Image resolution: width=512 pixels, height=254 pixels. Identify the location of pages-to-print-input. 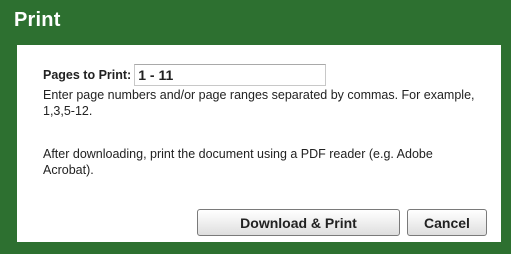
(230, 75).